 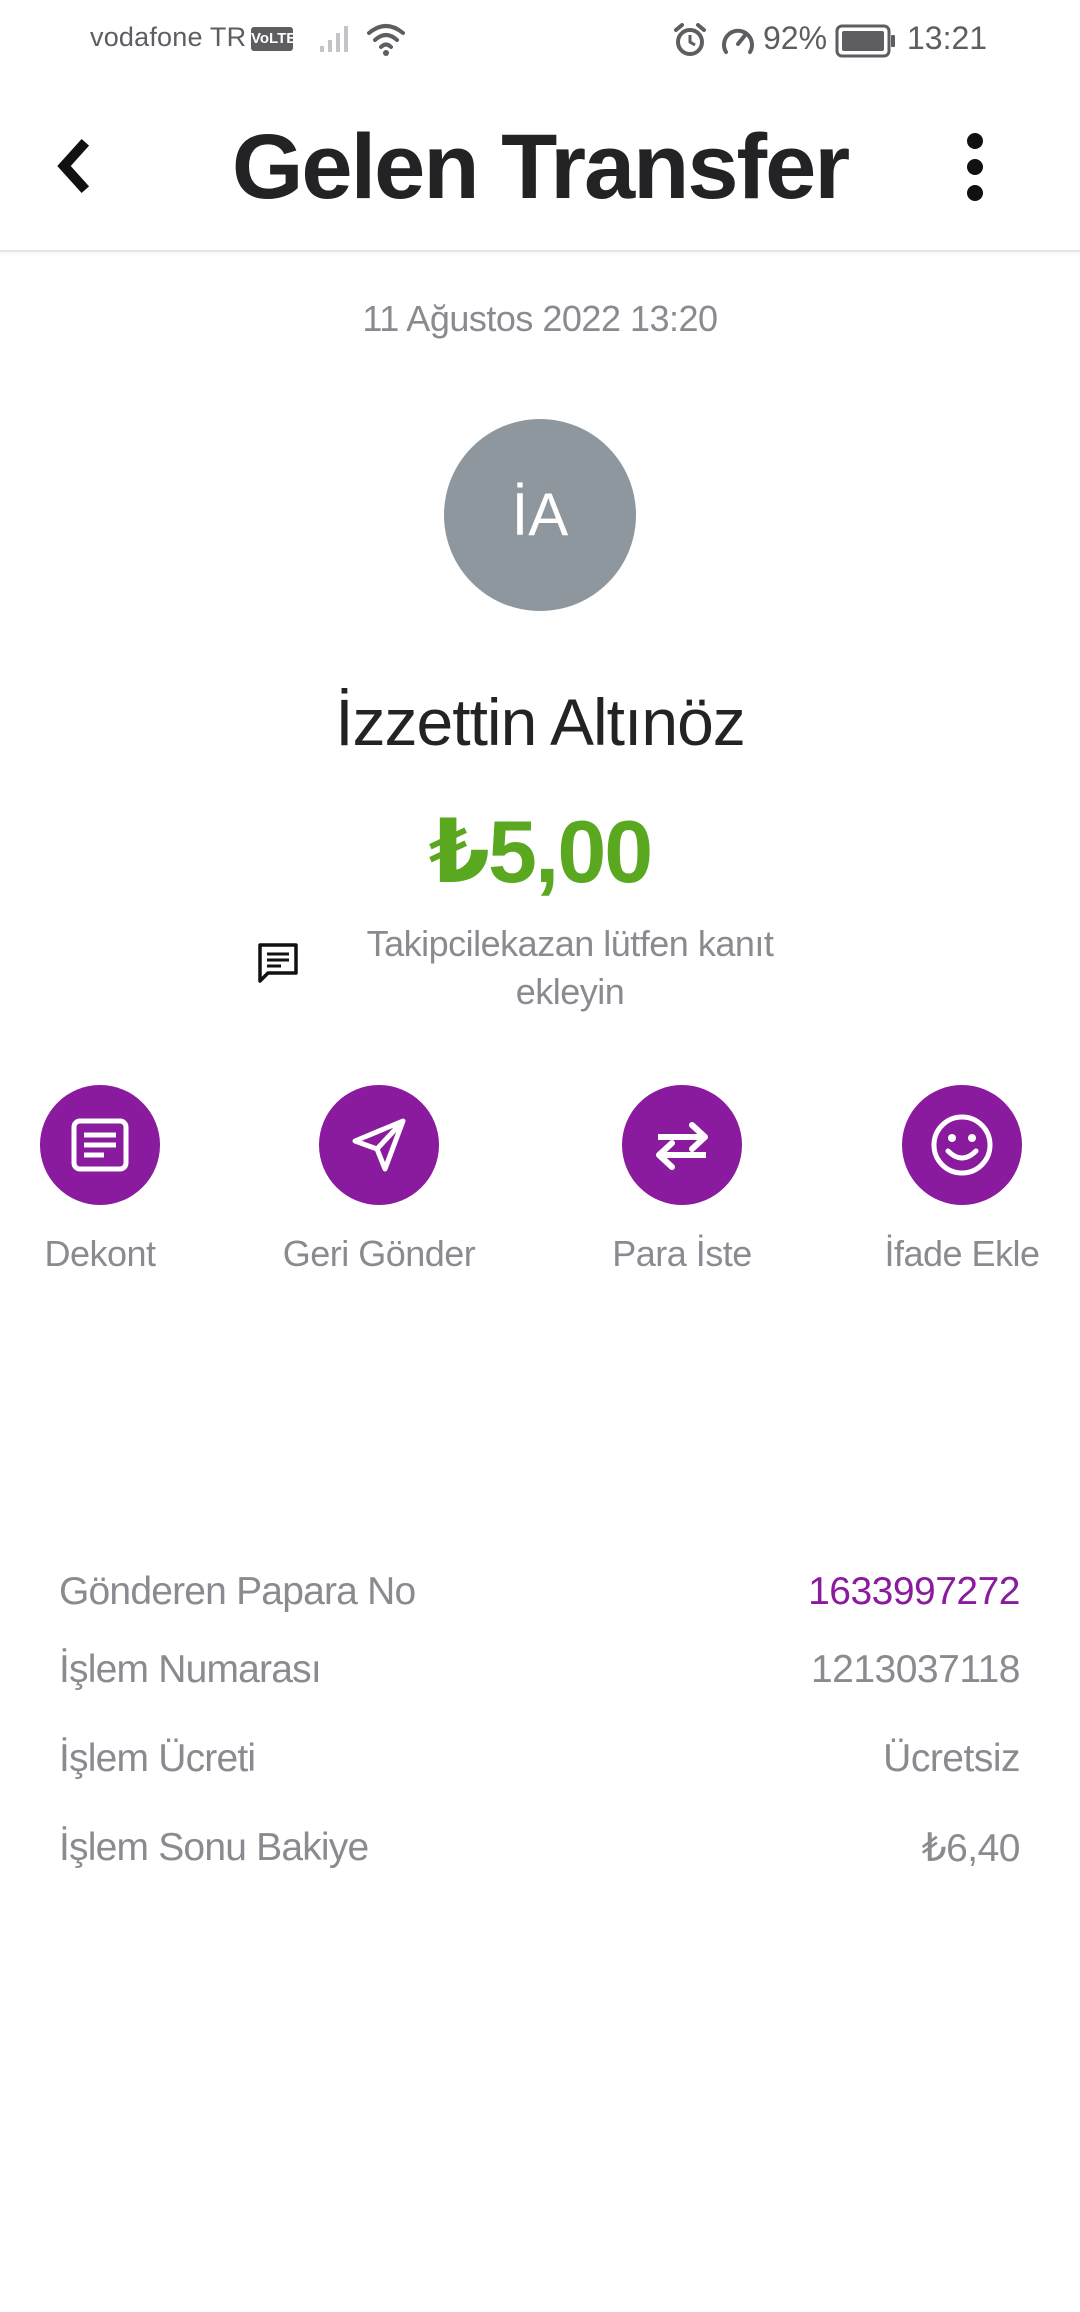 I want to click on transfer-note: Takipcilekazan lütfen kanıt ekleyin, so click(x=570, y=967).